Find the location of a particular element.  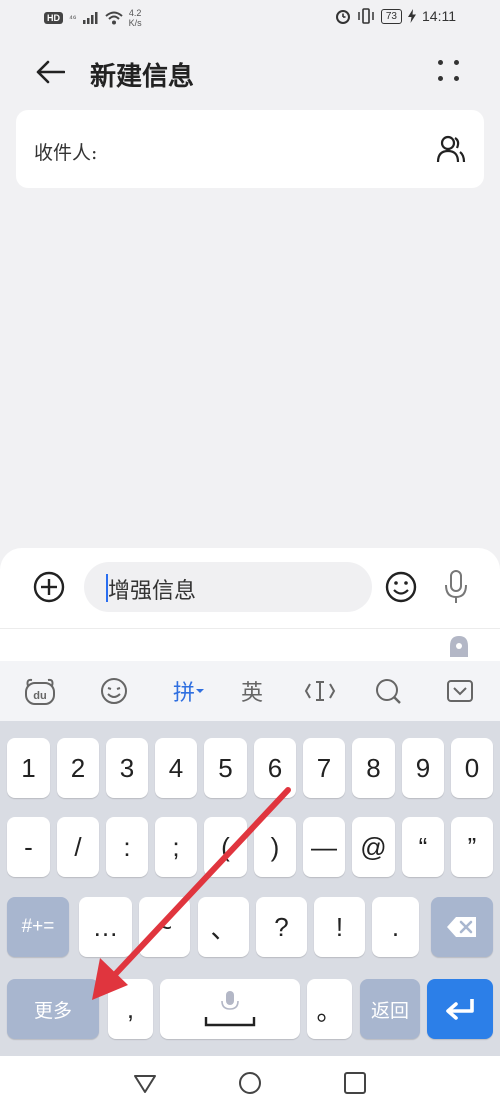

key-2: 2 is located at coordinates (78, 768).